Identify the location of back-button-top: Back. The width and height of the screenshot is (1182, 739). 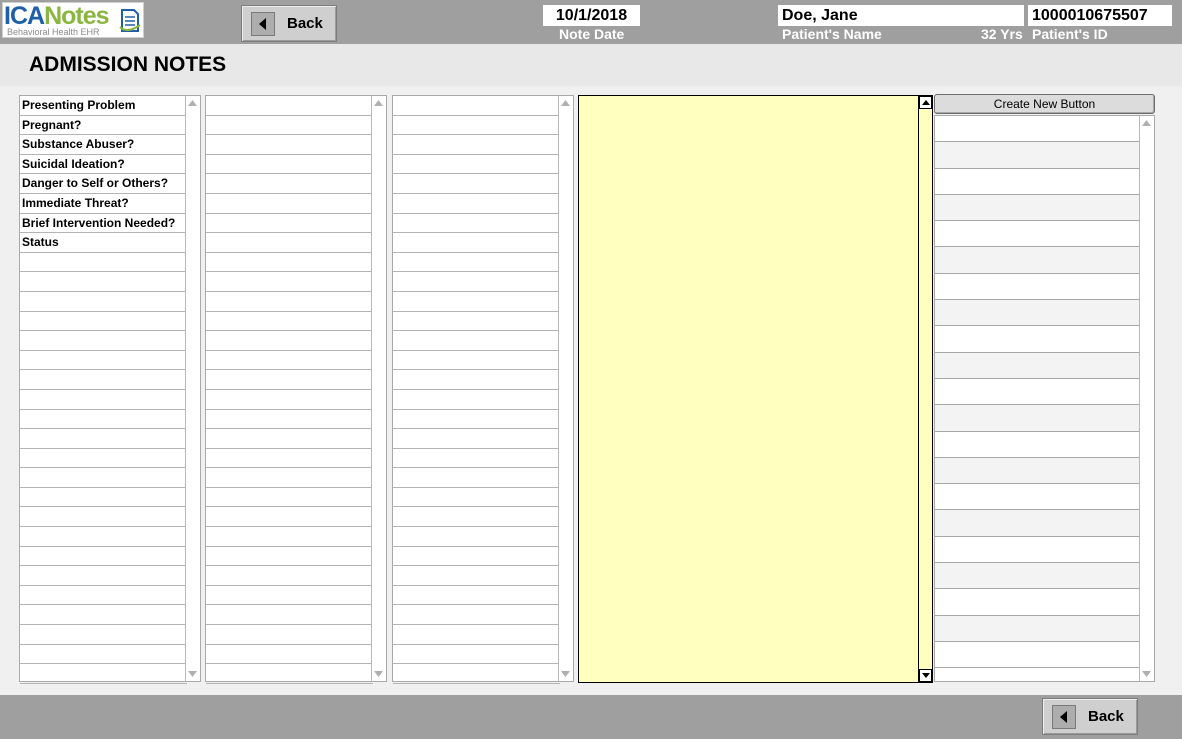
(289, 23).